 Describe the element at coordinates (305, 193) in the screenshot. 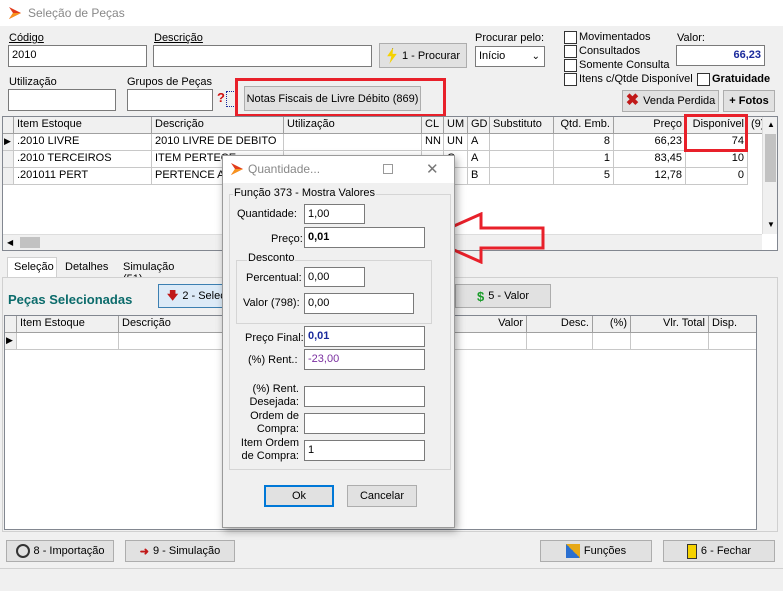

I see `function-group-title: Função 373 - Mostra Valores` at that location.